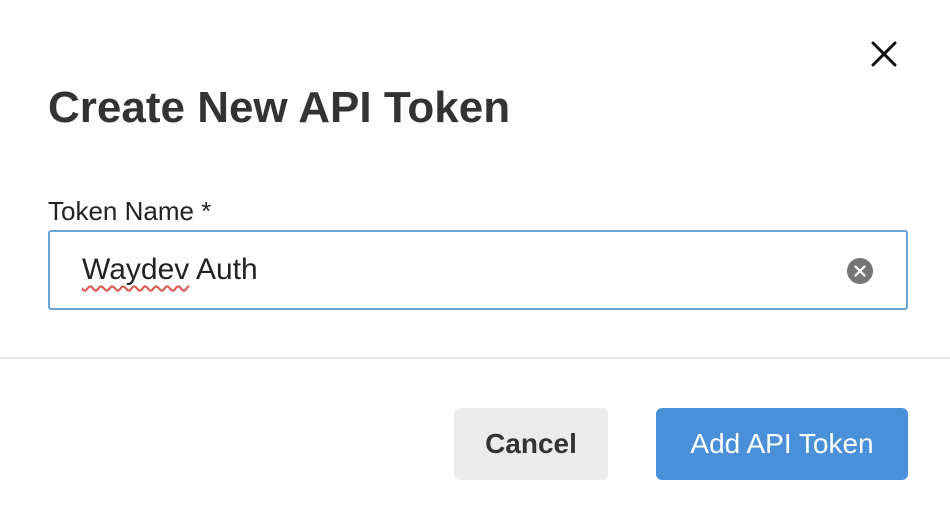 The width and height of the screenshot is (950, 526). I want to click on add-api-token-button: Add API Token, so click(782, 444).